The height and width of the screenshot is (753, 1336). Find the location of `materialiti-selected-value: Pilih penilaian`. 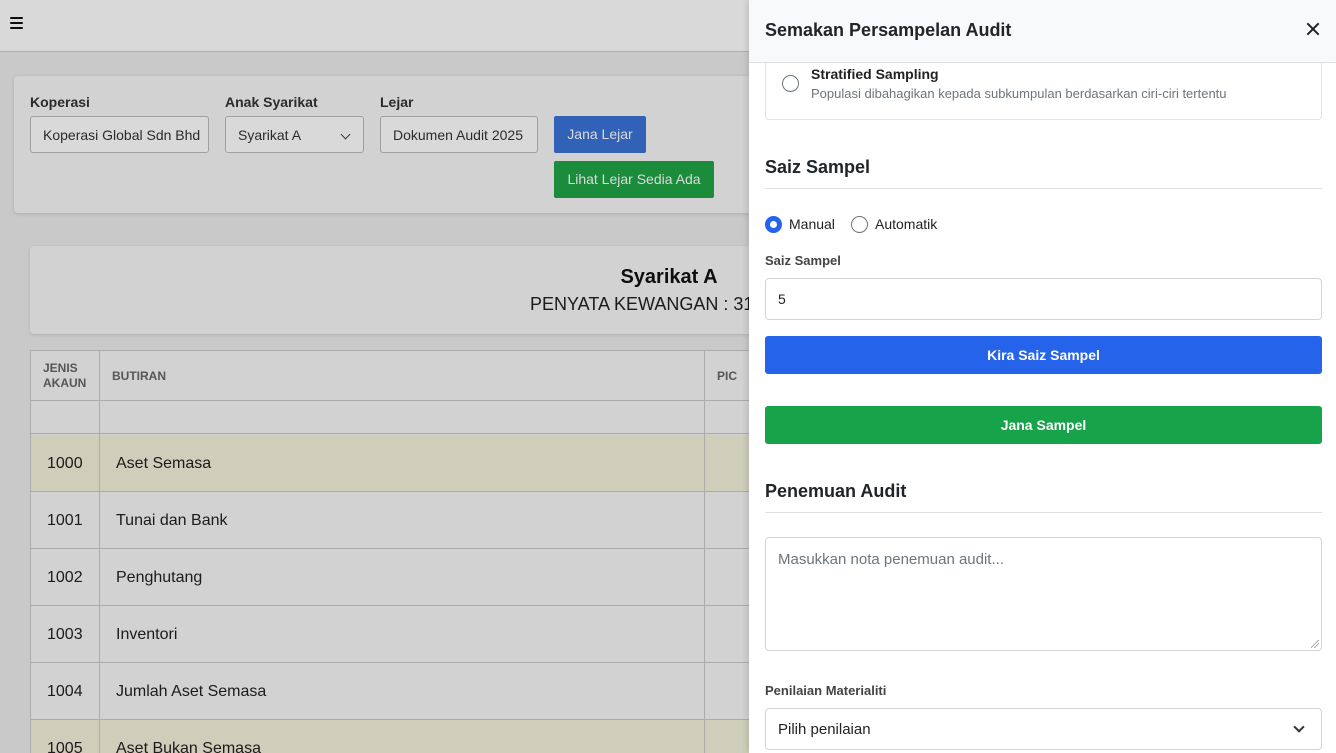

materialiti-selected-value: Pilih penilaian is located at coordinates (824, 729).